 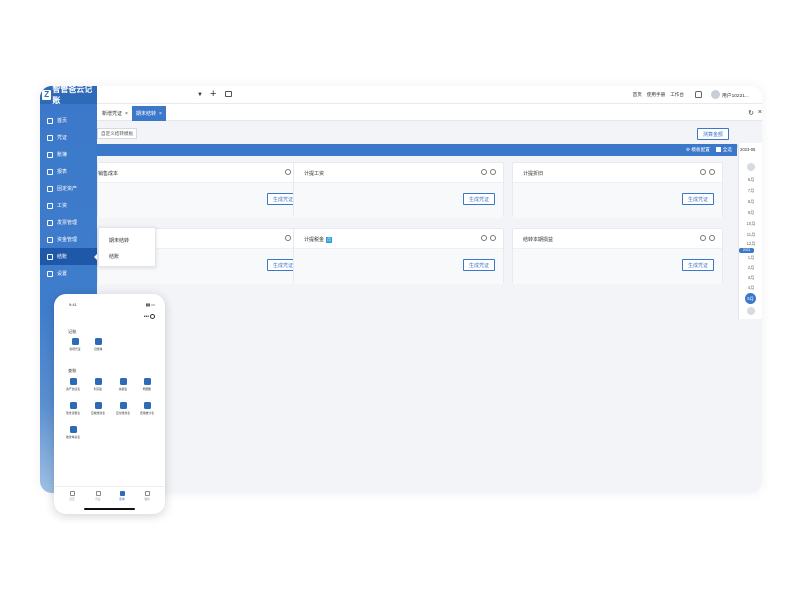 I want to click on custom-template-button: 自定义结转模板, so click(x=117, y=133).